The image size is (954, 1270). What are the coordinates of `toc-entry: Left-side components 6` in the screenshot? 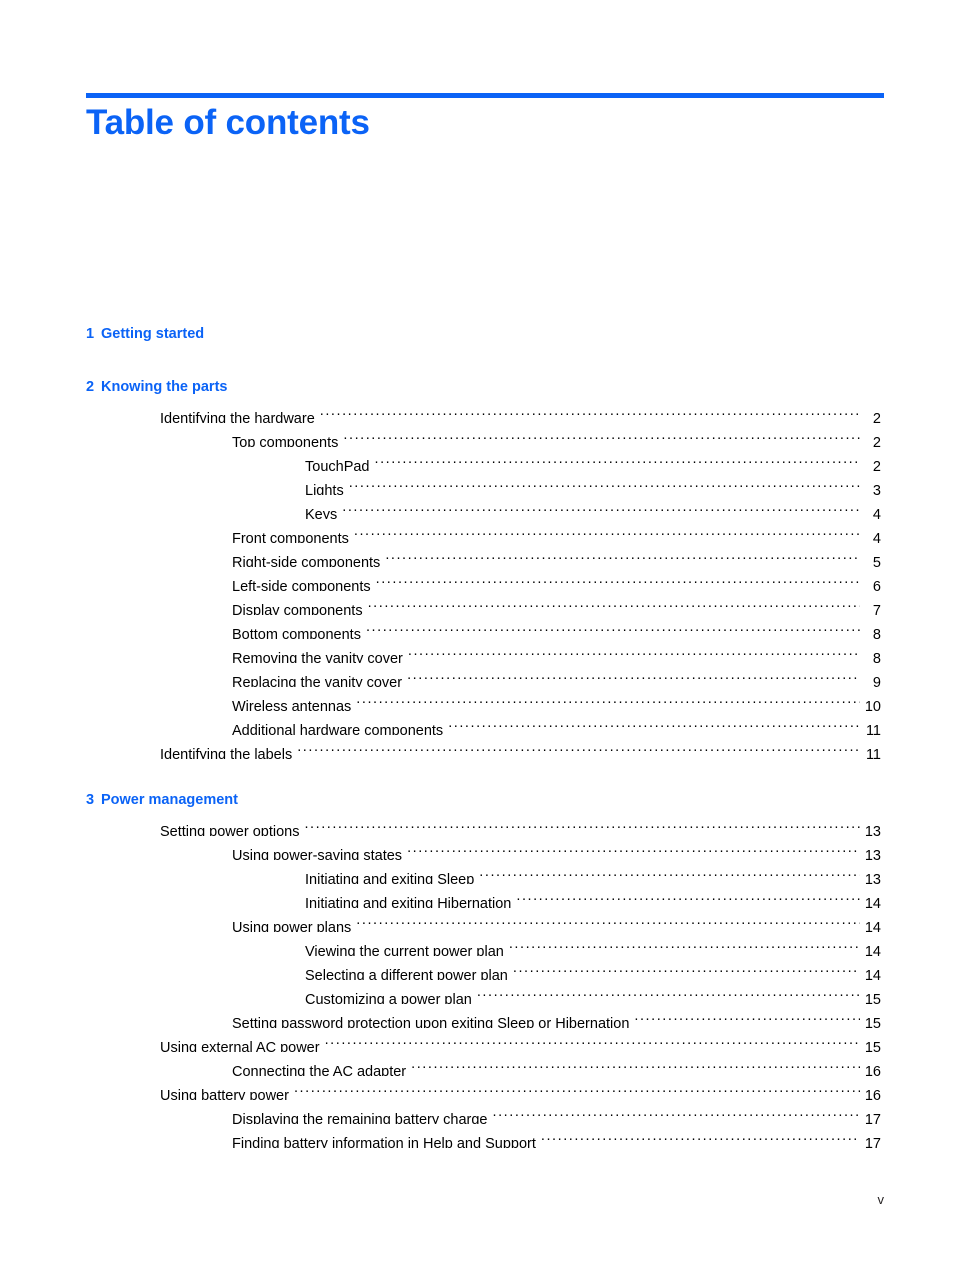 It's located at (477, 579).